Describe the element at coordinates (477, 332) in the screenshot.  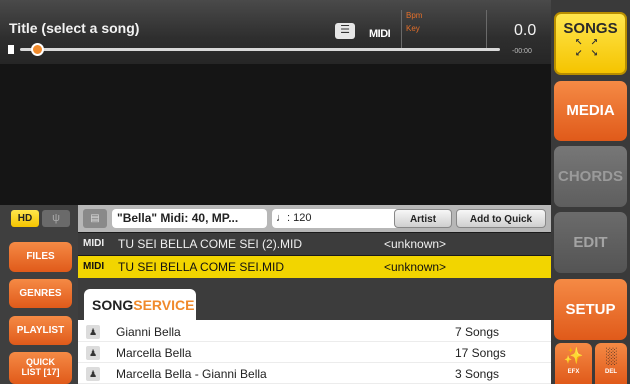
I see `song-count: 7 Songs` at that location.